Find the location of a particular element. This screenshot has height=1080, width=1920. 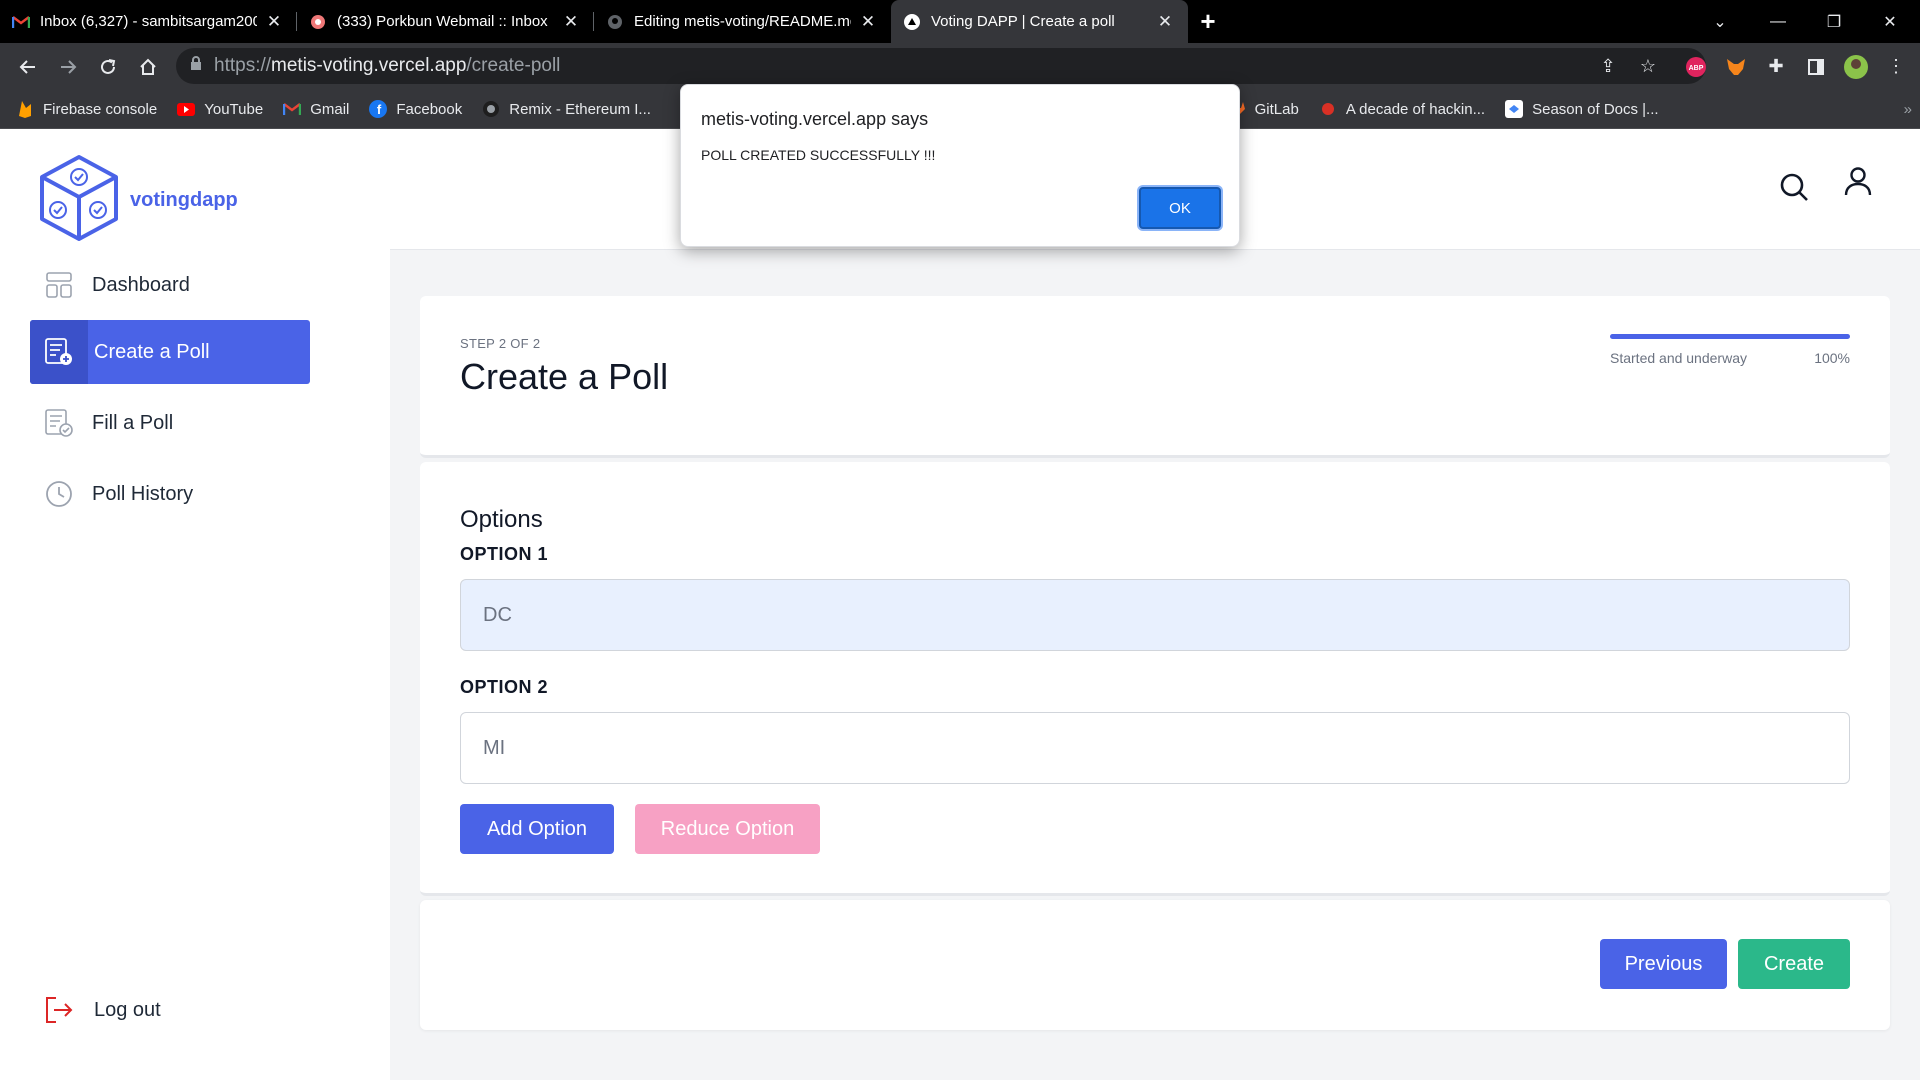

svg-text: ABP is located at coordinates (1696, 68).